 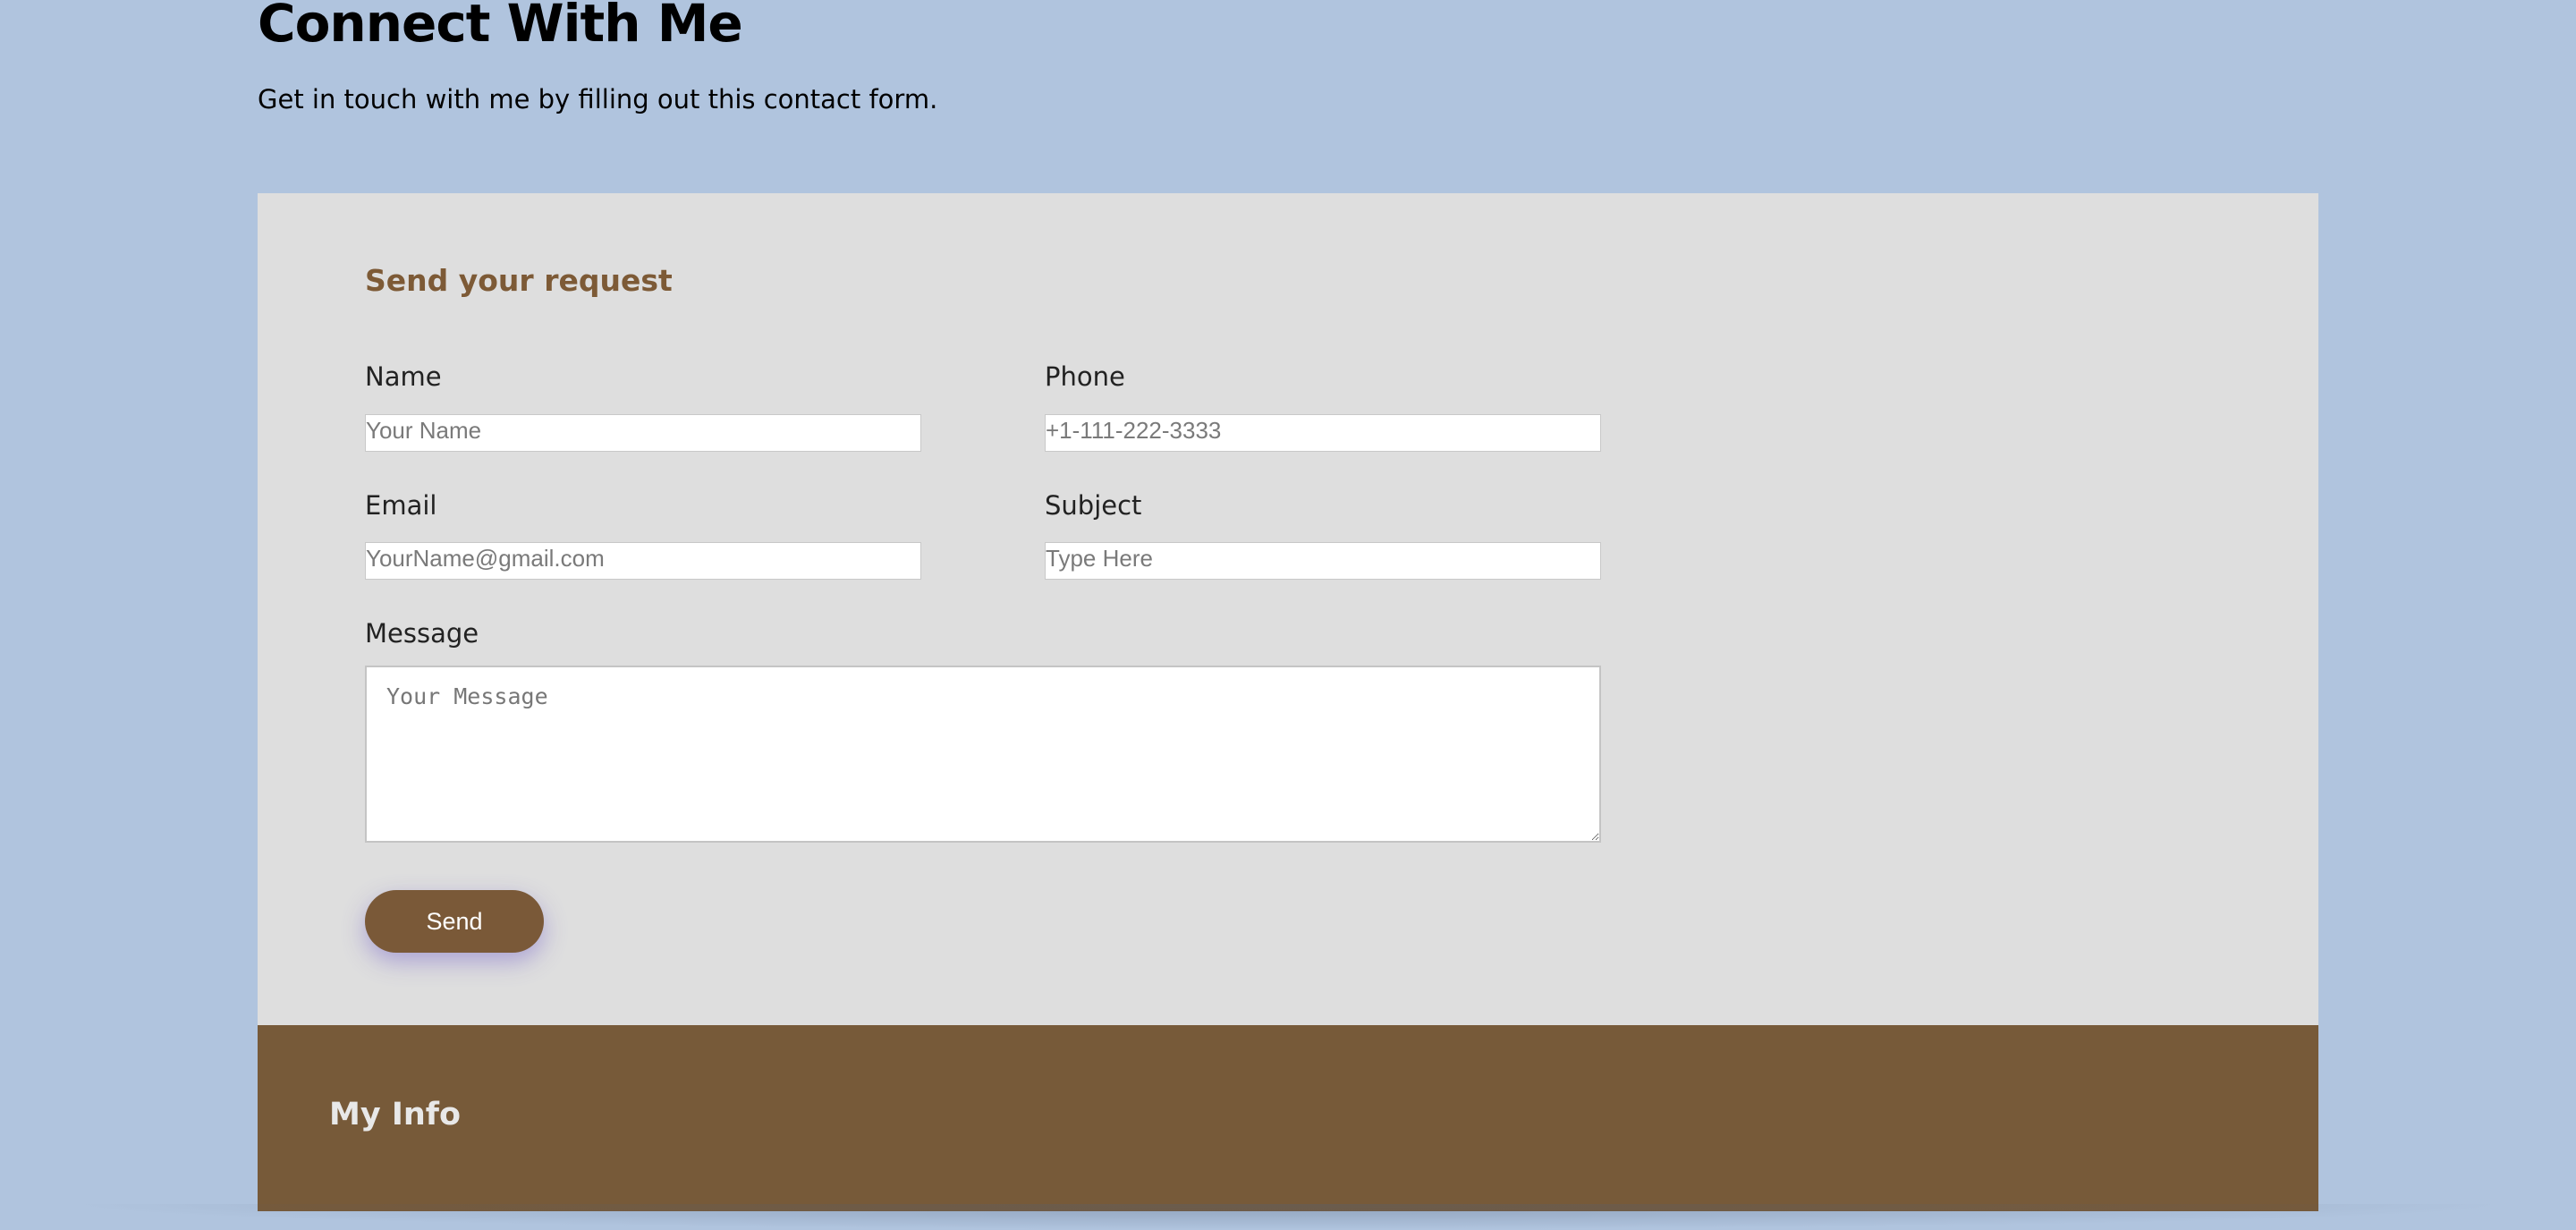 What do you see at coordinates (422, 633) in the screenshot?
I see `message-label: Message` at bounding box center [422, 633].